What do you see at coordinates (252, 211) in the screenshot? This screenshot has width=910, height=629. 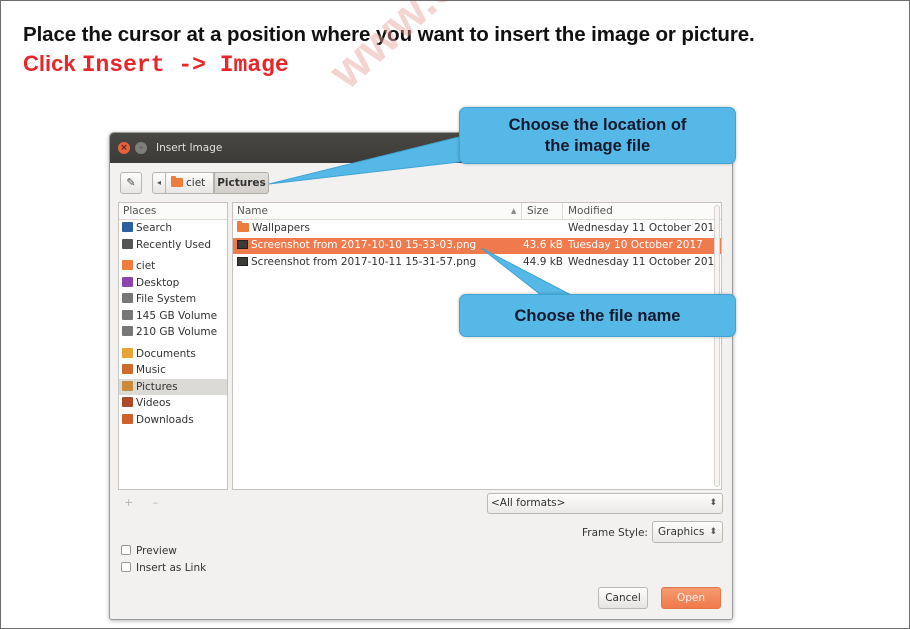 I see `column-name: Name` at bounding box center [252, 211].